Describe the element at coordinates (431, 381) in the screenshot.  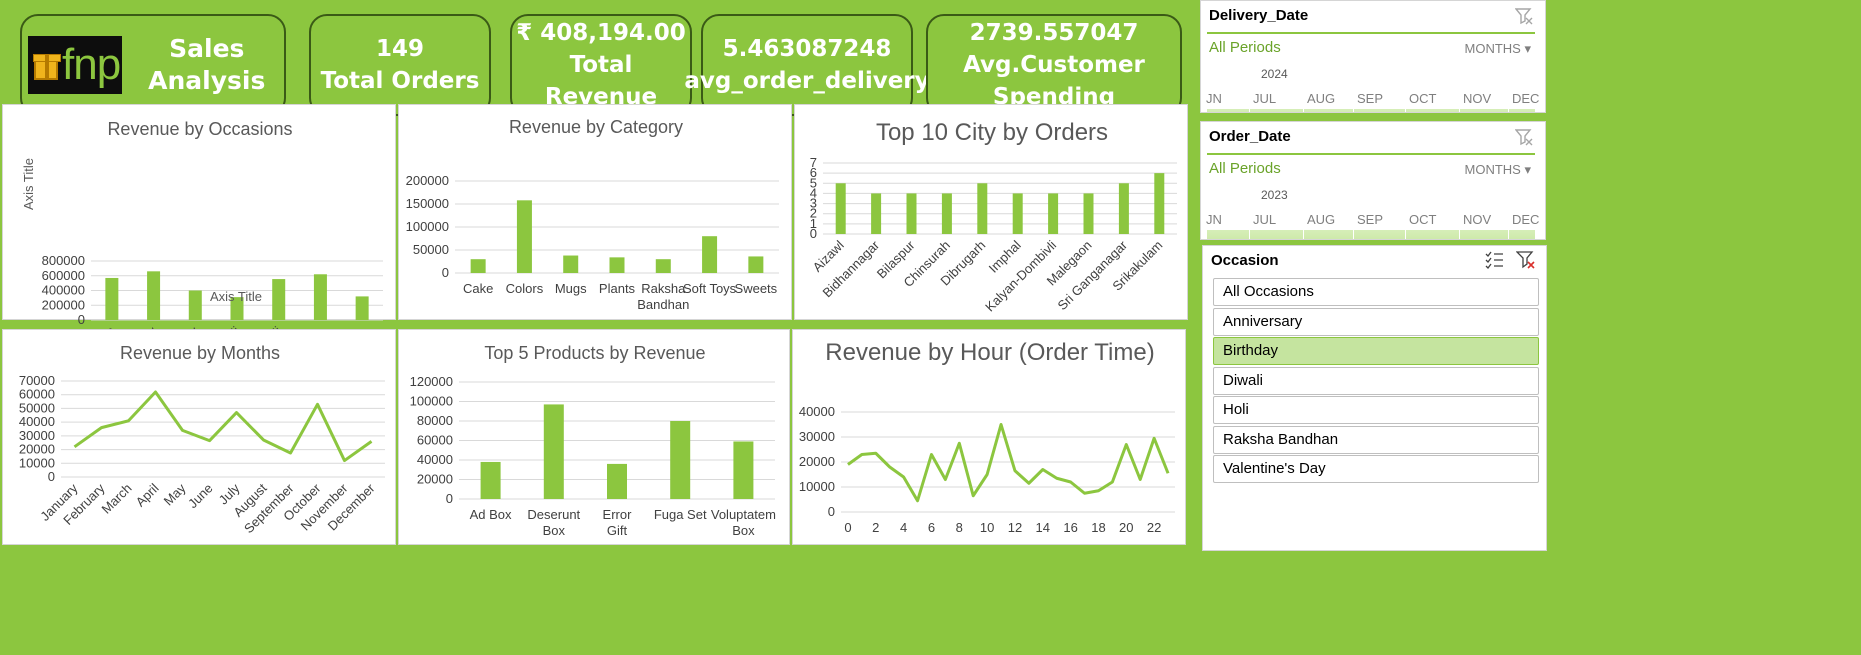
I see `y-tick-label: 120000` at that location.